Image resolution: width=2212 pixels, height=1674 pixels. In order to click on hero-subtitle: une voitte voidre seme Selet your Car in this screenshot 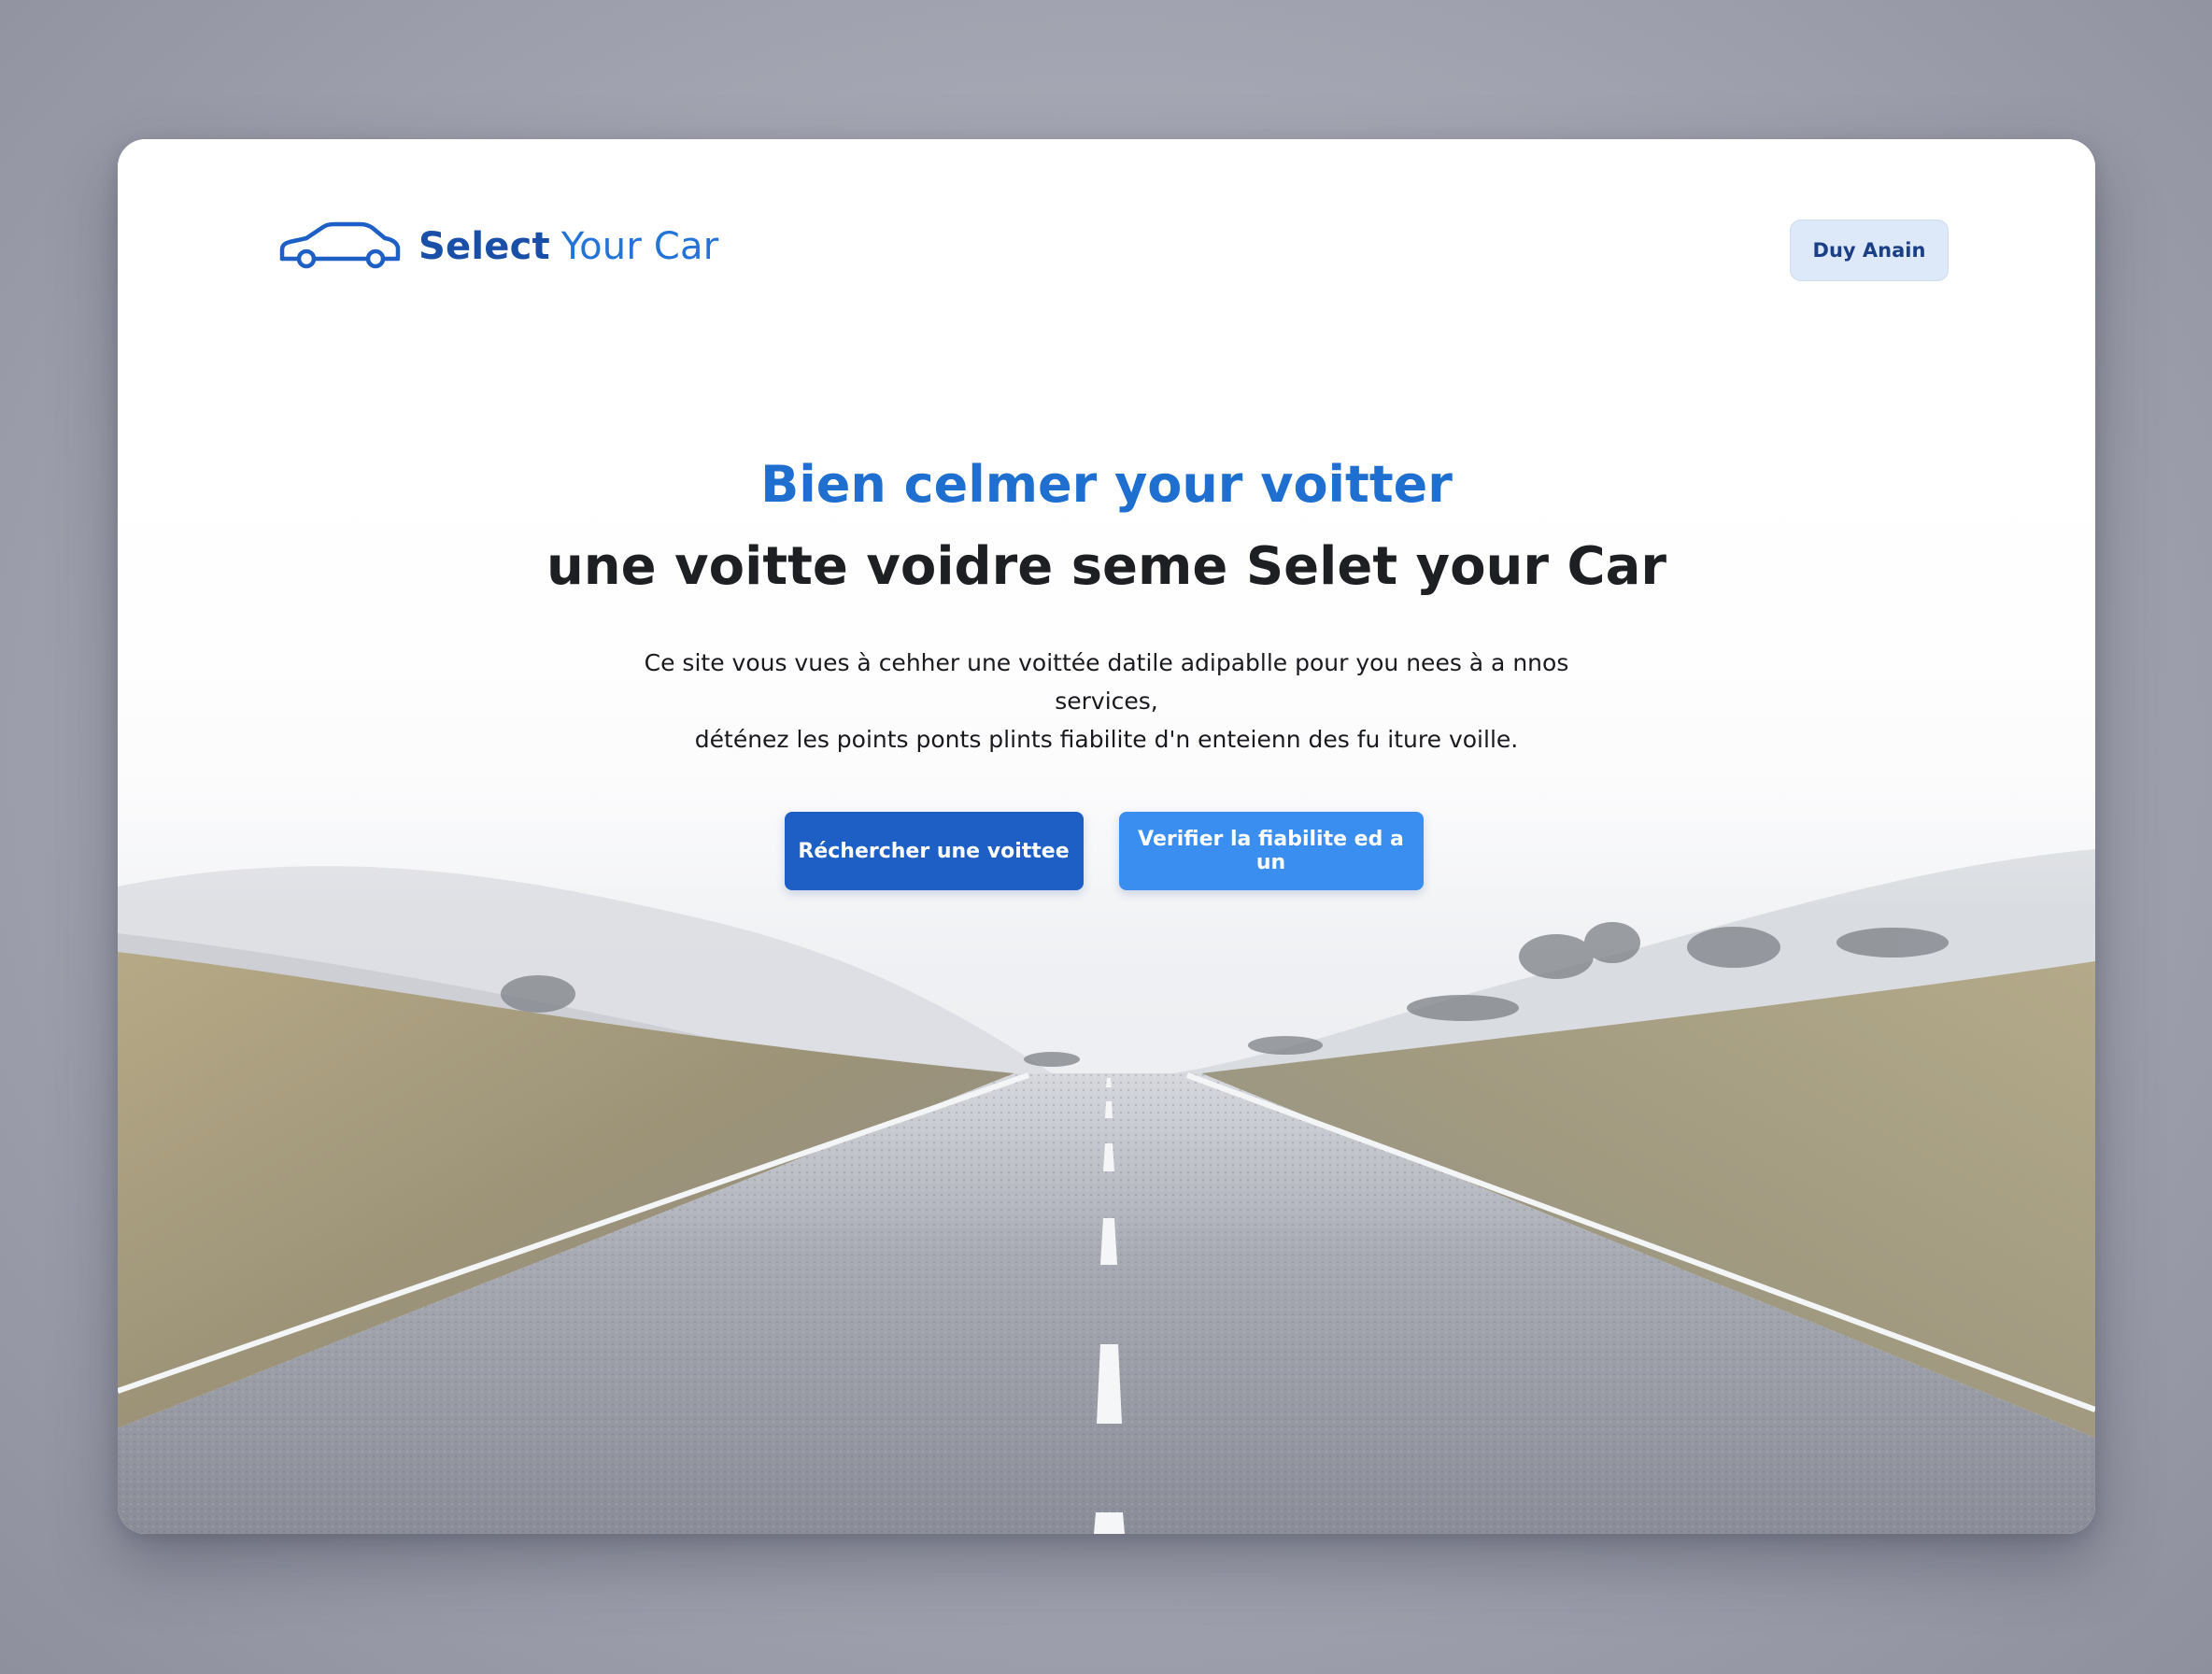, I will do `click(1107, 566)`.